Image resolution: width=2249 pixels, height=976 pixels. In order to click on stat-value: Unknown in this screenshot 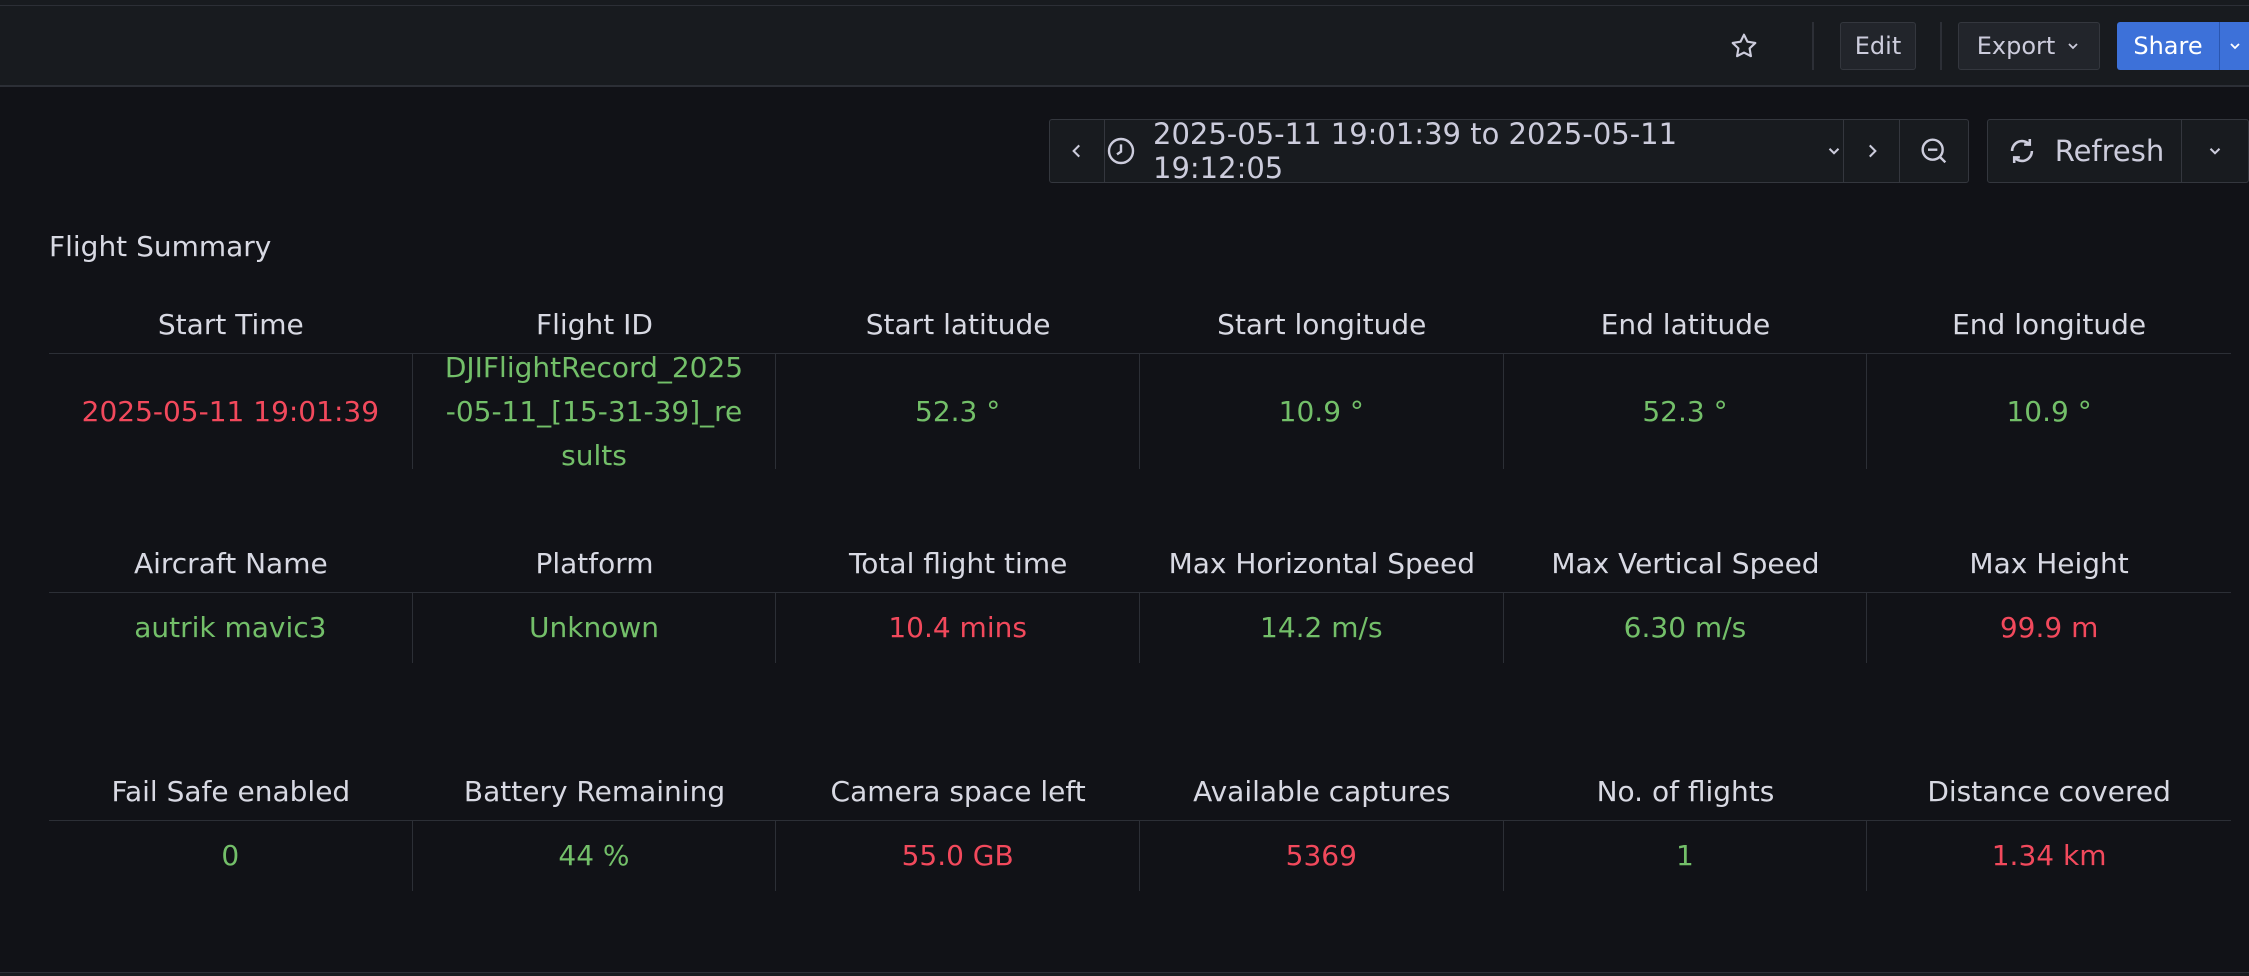, I will do `click(595, 628)`.